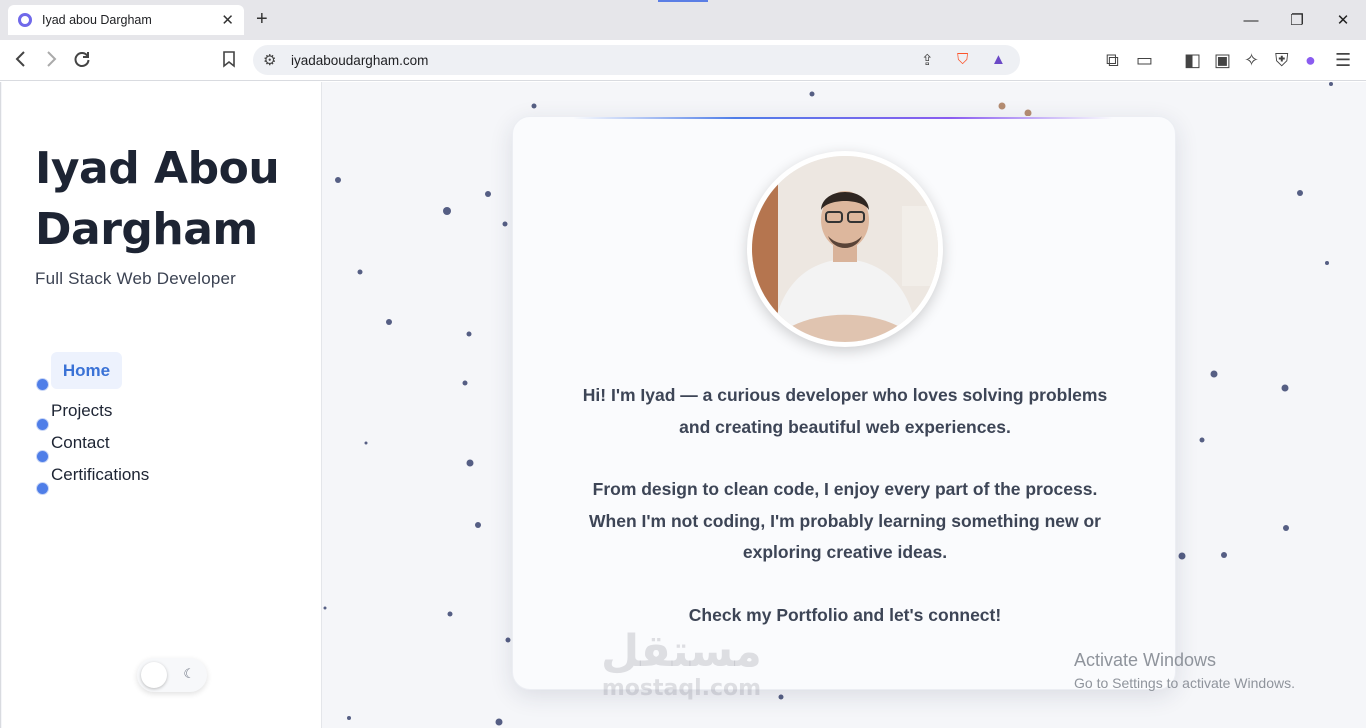 The width and height of the screenshot is (1366, 728). I want to click on profile-photo-illustration, so click(845, 249).